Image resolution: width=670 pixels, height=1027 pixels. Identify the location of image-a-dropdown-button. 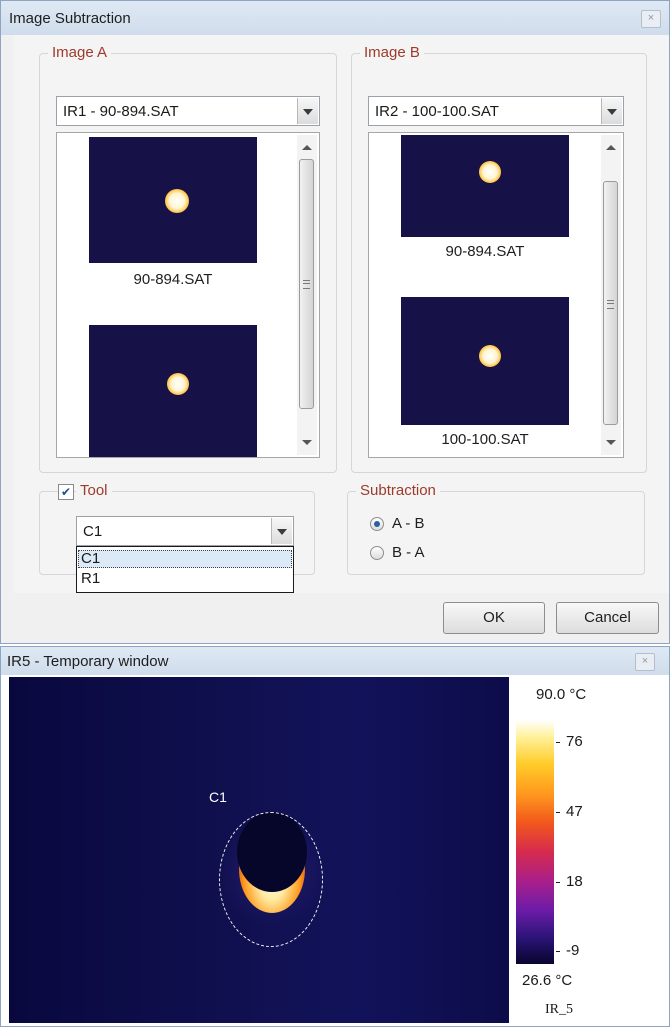
(307, 111).